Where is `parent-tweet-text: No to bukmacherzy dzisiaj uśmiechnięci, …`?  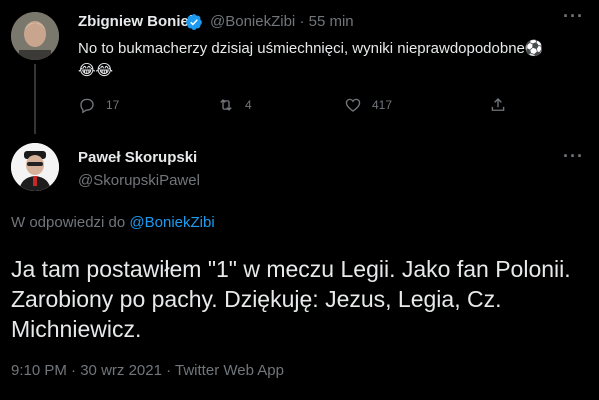 parent-tweet-text: No to bukmacherzy dzisiaj uśmiechnięci, … is located at coordinates (301, 48).